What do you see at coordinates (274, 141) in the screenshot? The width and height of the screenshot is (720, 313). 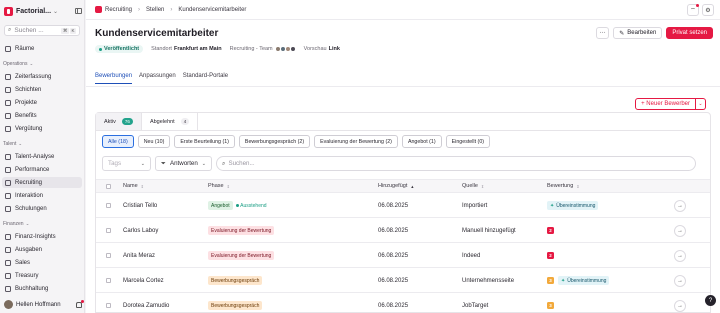 I see `filter-interview: Bewerbungsgespräch (2)` at bounding box center [274, 141].